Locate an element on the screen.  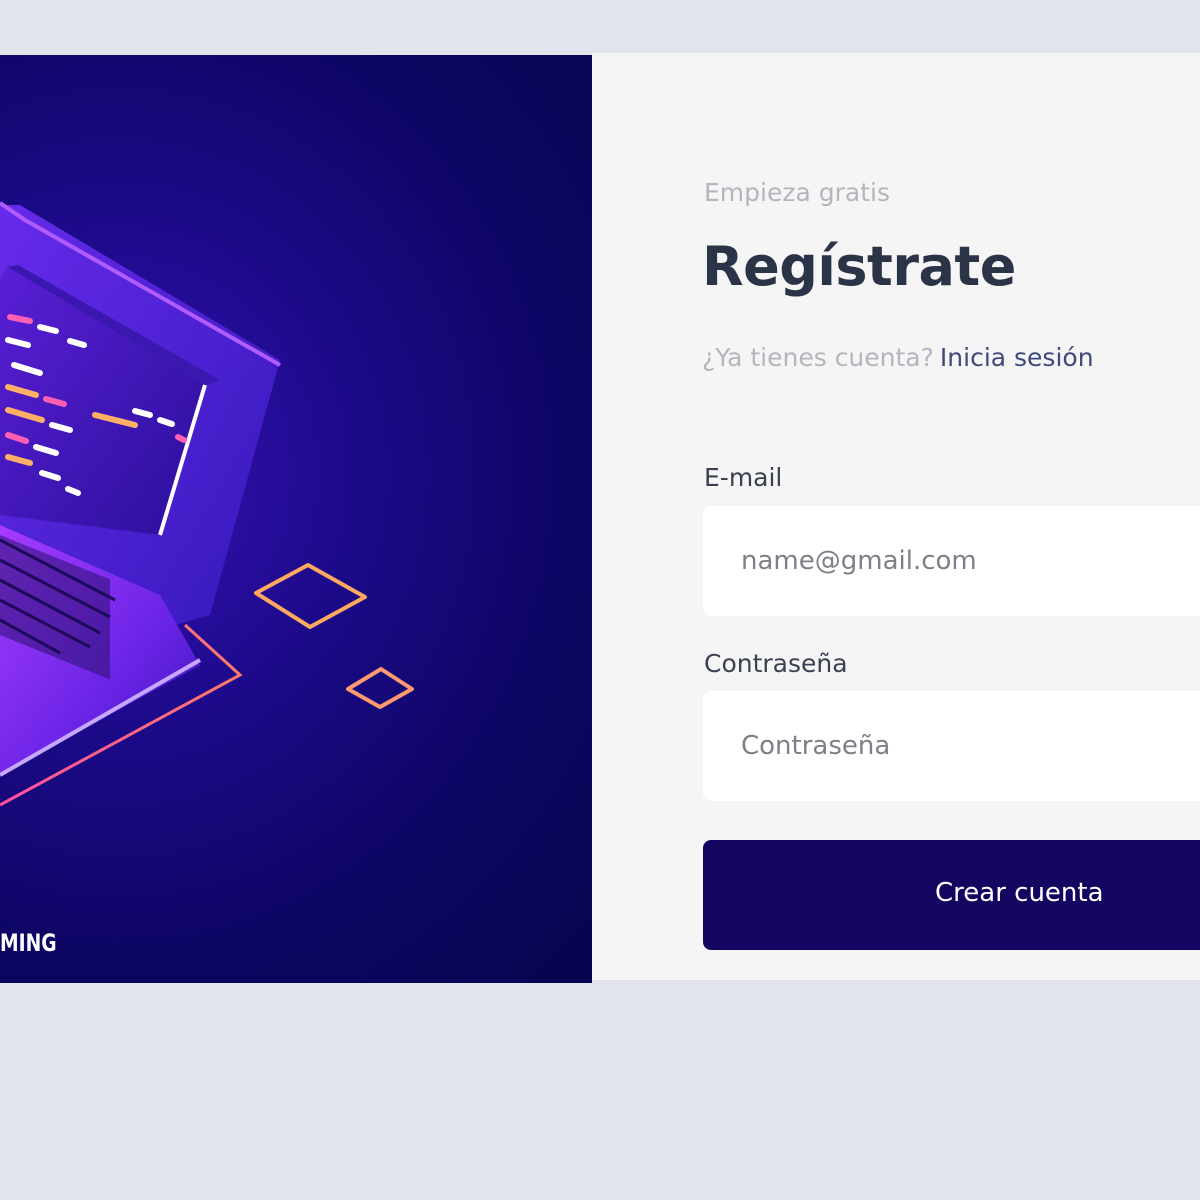
login-prompt-line: ¿Ya tienes cuenta? Inicia sesión is located at coordinates (898, 357).